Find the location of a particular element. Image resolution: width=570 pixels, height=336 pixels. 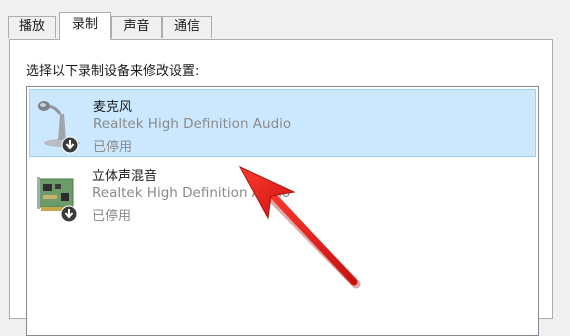

device-name: 立体声混音 is located at coordinates (125, 176).